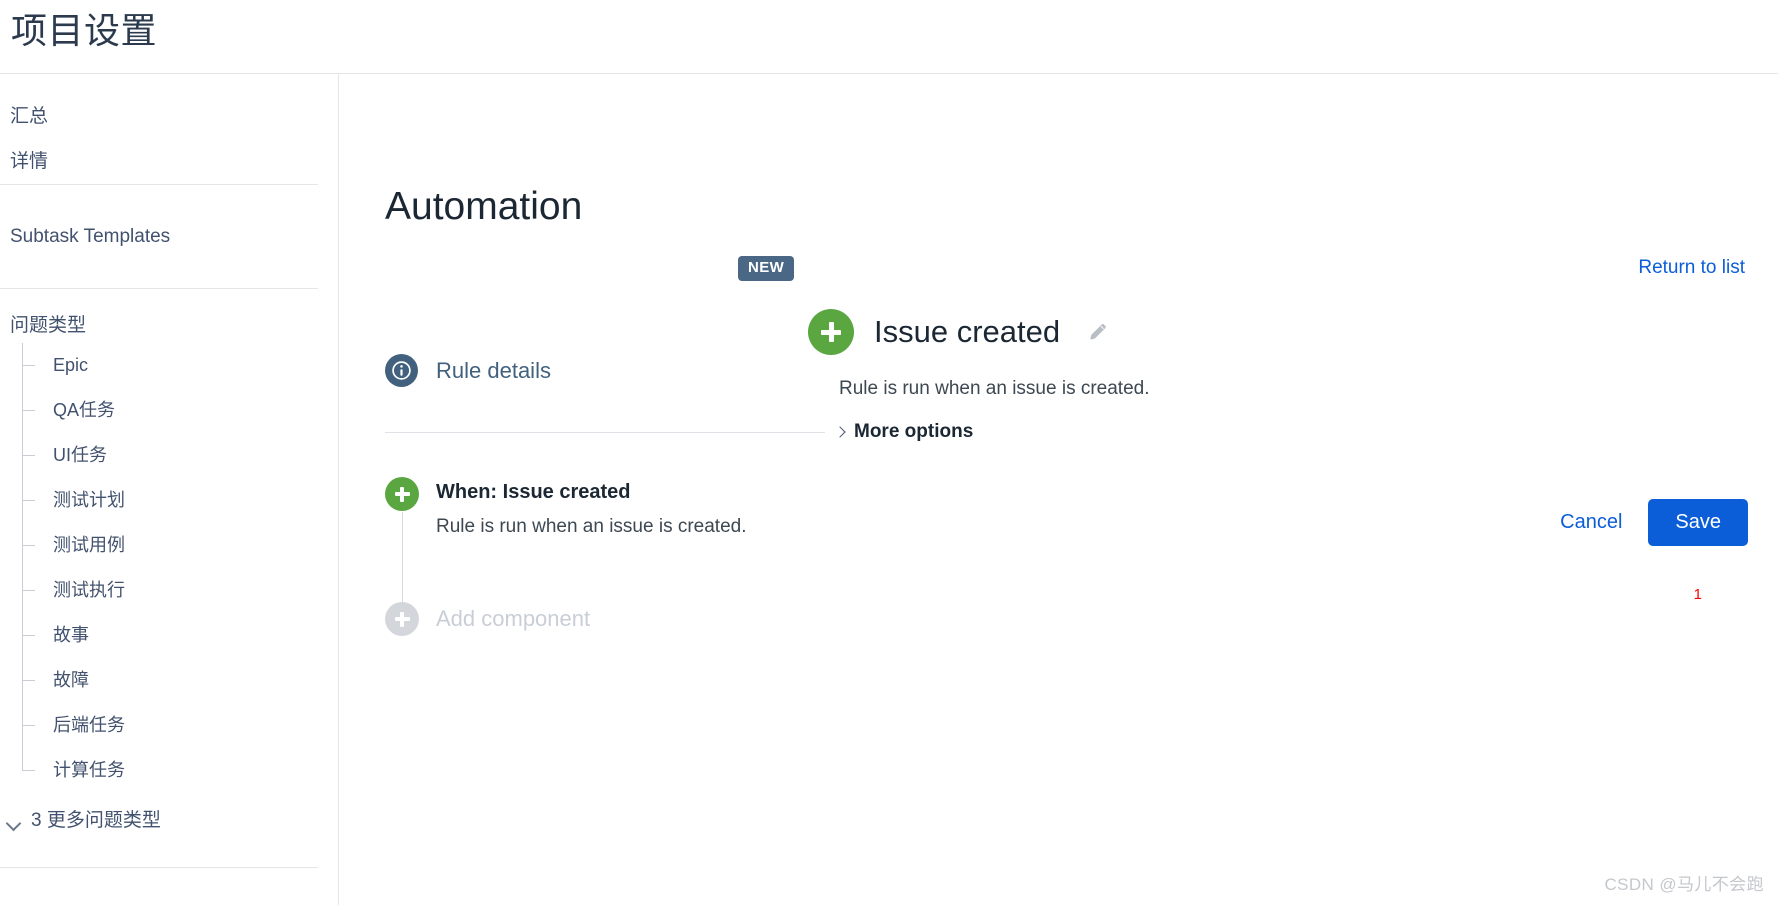  What do you see at coordinates (402, 494) in the screenshot?
I see `trigger-plus-icon` at bounding box center [402, 494].